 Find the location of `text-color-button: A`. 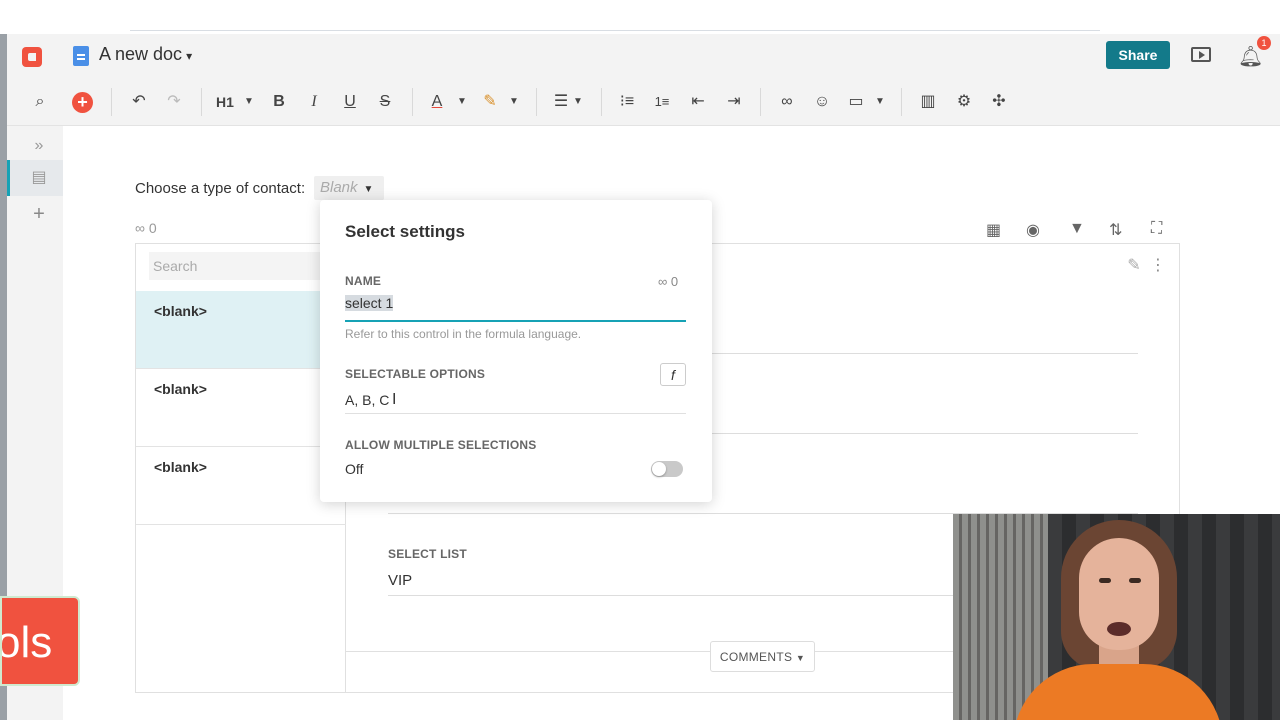

text-color-button: A is located at coordinates (437, 102).